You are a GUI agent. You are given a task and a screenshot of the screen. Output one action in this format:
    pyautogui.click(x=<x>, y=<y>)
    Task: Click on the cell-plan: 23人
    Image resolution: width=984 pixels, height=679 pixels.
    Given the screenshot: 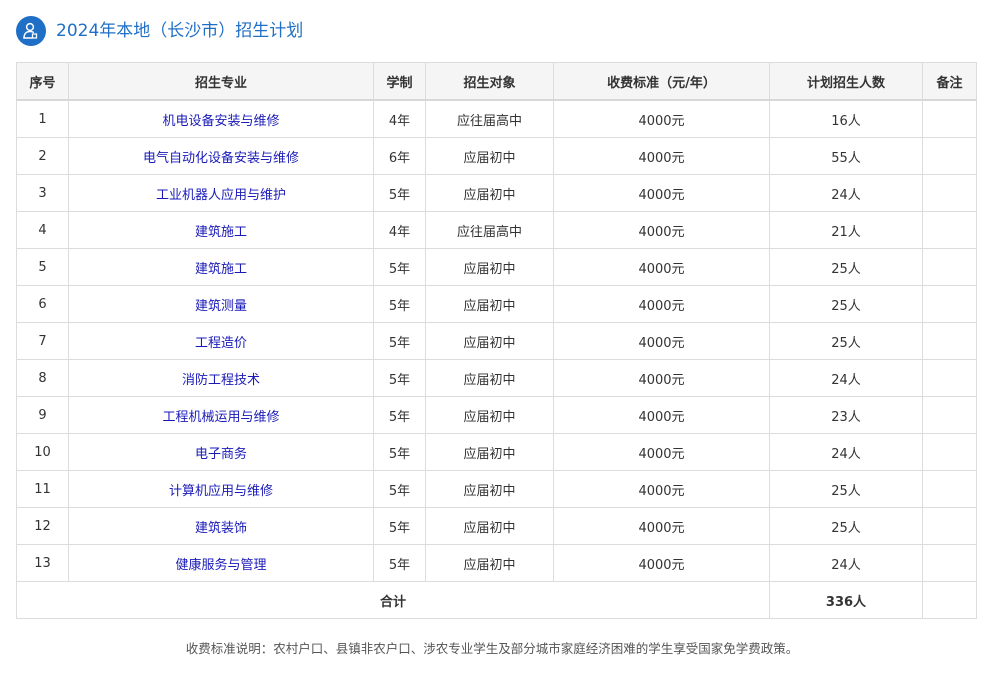 What is the action you would take?
    pyautogui.click(x=846, y=415)
    